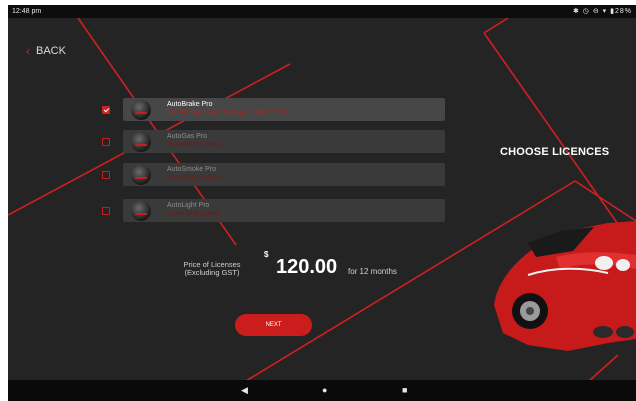 The height and width of the screenshot is (401, 636). Describe the element at coordinates (555, 152) in the screenshot. I see `page-title: CHOOSE LICENCES` at that location.